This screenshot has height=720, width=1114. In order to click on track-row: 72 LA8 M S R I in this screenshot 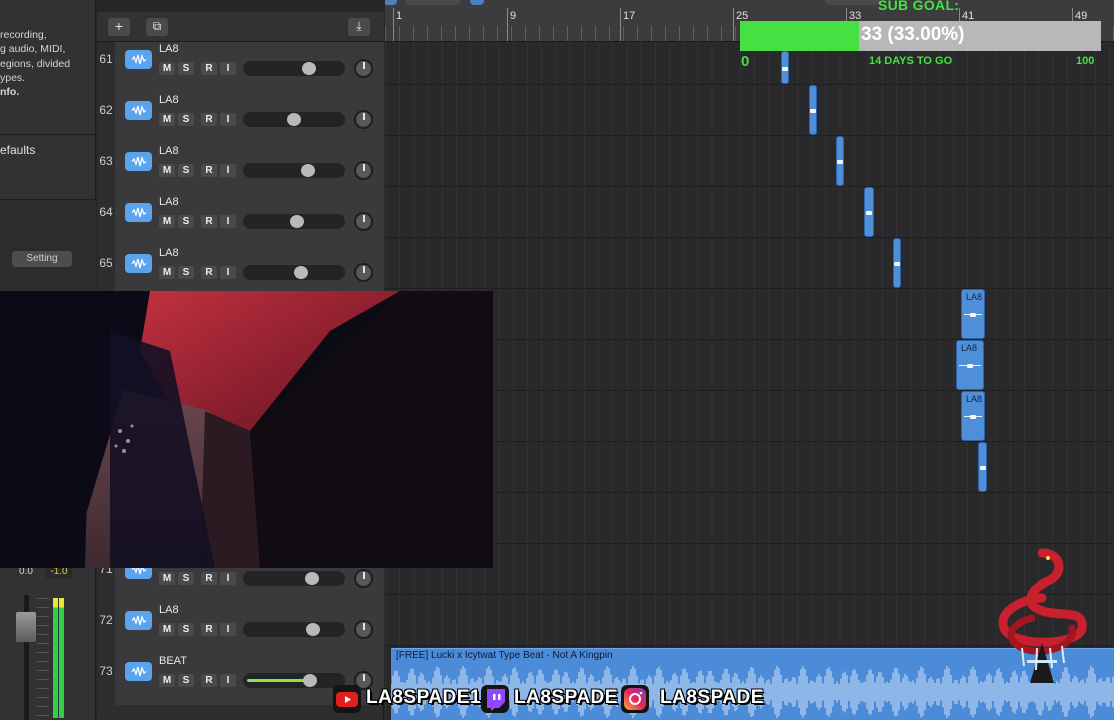, I will do `click(240, 628)`.